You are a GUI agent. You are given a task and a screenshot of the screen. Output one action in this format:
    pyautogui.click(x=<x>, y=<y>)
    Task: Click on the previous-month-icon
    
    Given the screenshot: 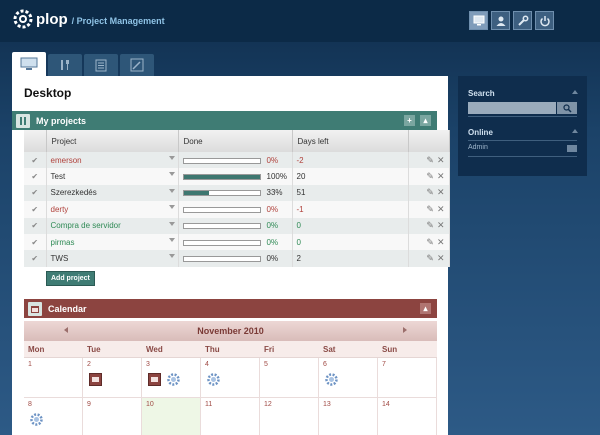 What is the action you would take?
    pyautogui.click(x=66, y=330)
    